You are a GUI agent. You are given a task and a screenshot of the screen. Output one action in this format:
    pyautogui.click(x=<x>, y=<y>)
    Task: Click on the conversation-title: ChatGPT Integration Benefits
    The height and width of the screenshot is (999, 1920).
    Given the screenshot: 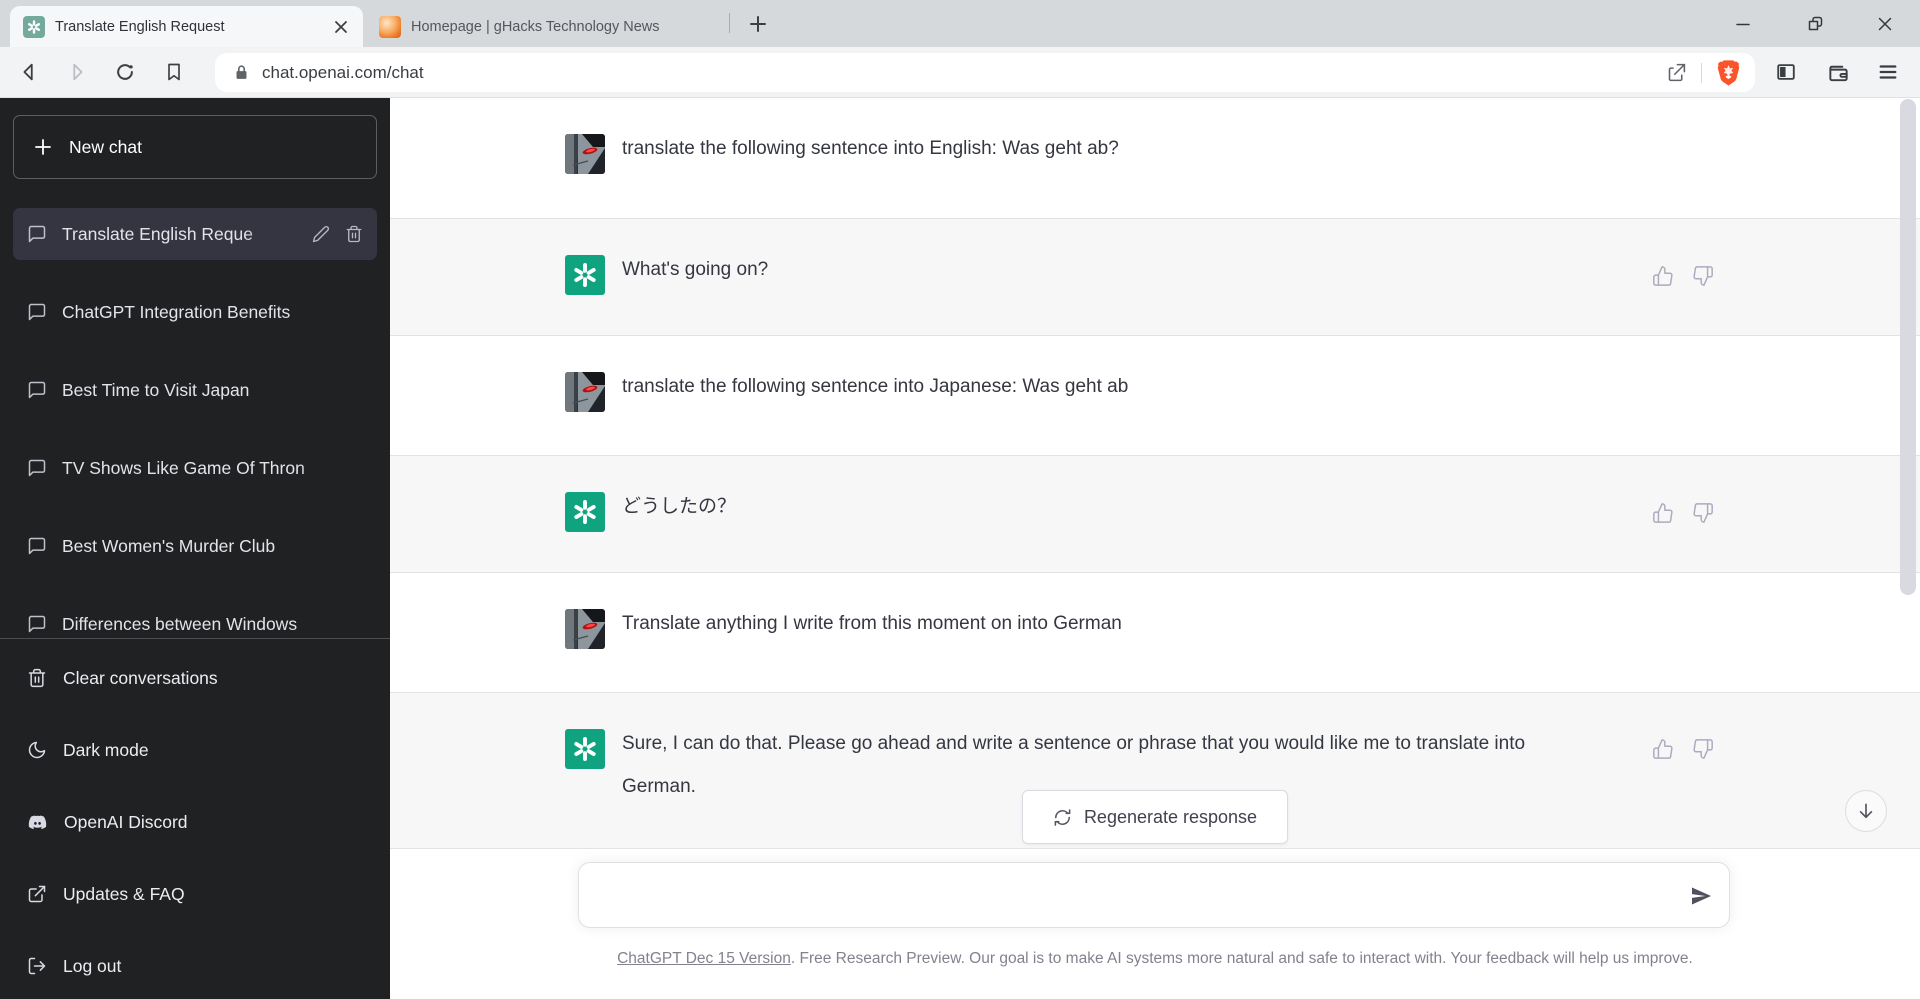 What is the action you would take?
    pyautogui.click(x=176, y=311)
    